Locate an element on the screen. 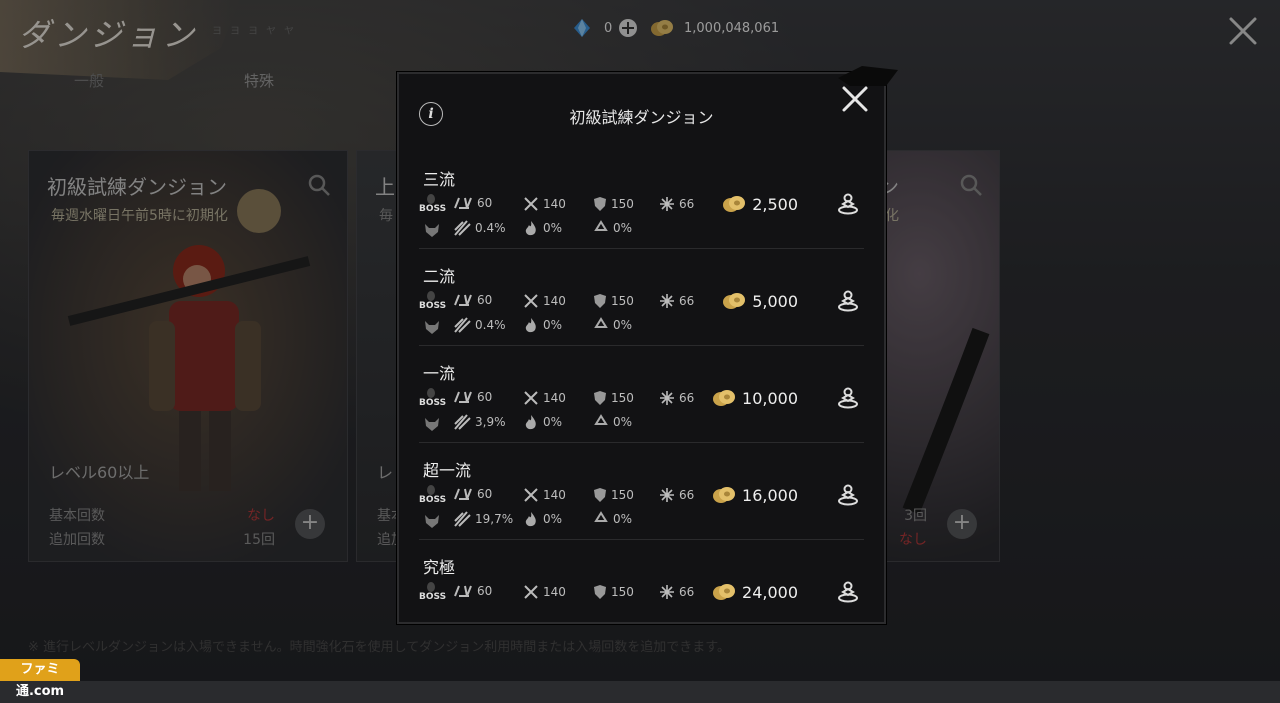 This screenshot has height=703, width=1280. difficulty-name: 三流 is located at coordinates (439, 179).